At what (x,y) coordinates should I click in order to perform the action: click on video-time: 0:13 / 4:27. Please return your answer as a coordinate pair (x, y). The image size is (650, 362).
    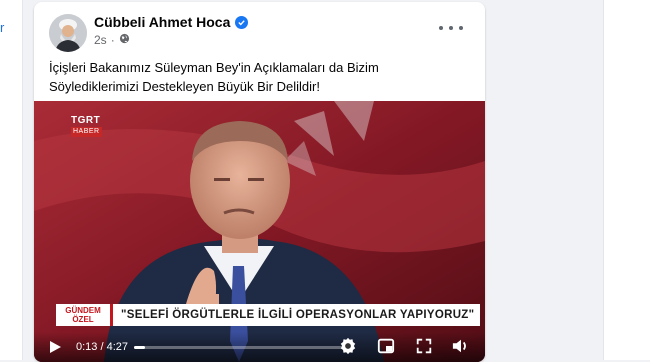
    Looking at the image, I should click on (102, 347).